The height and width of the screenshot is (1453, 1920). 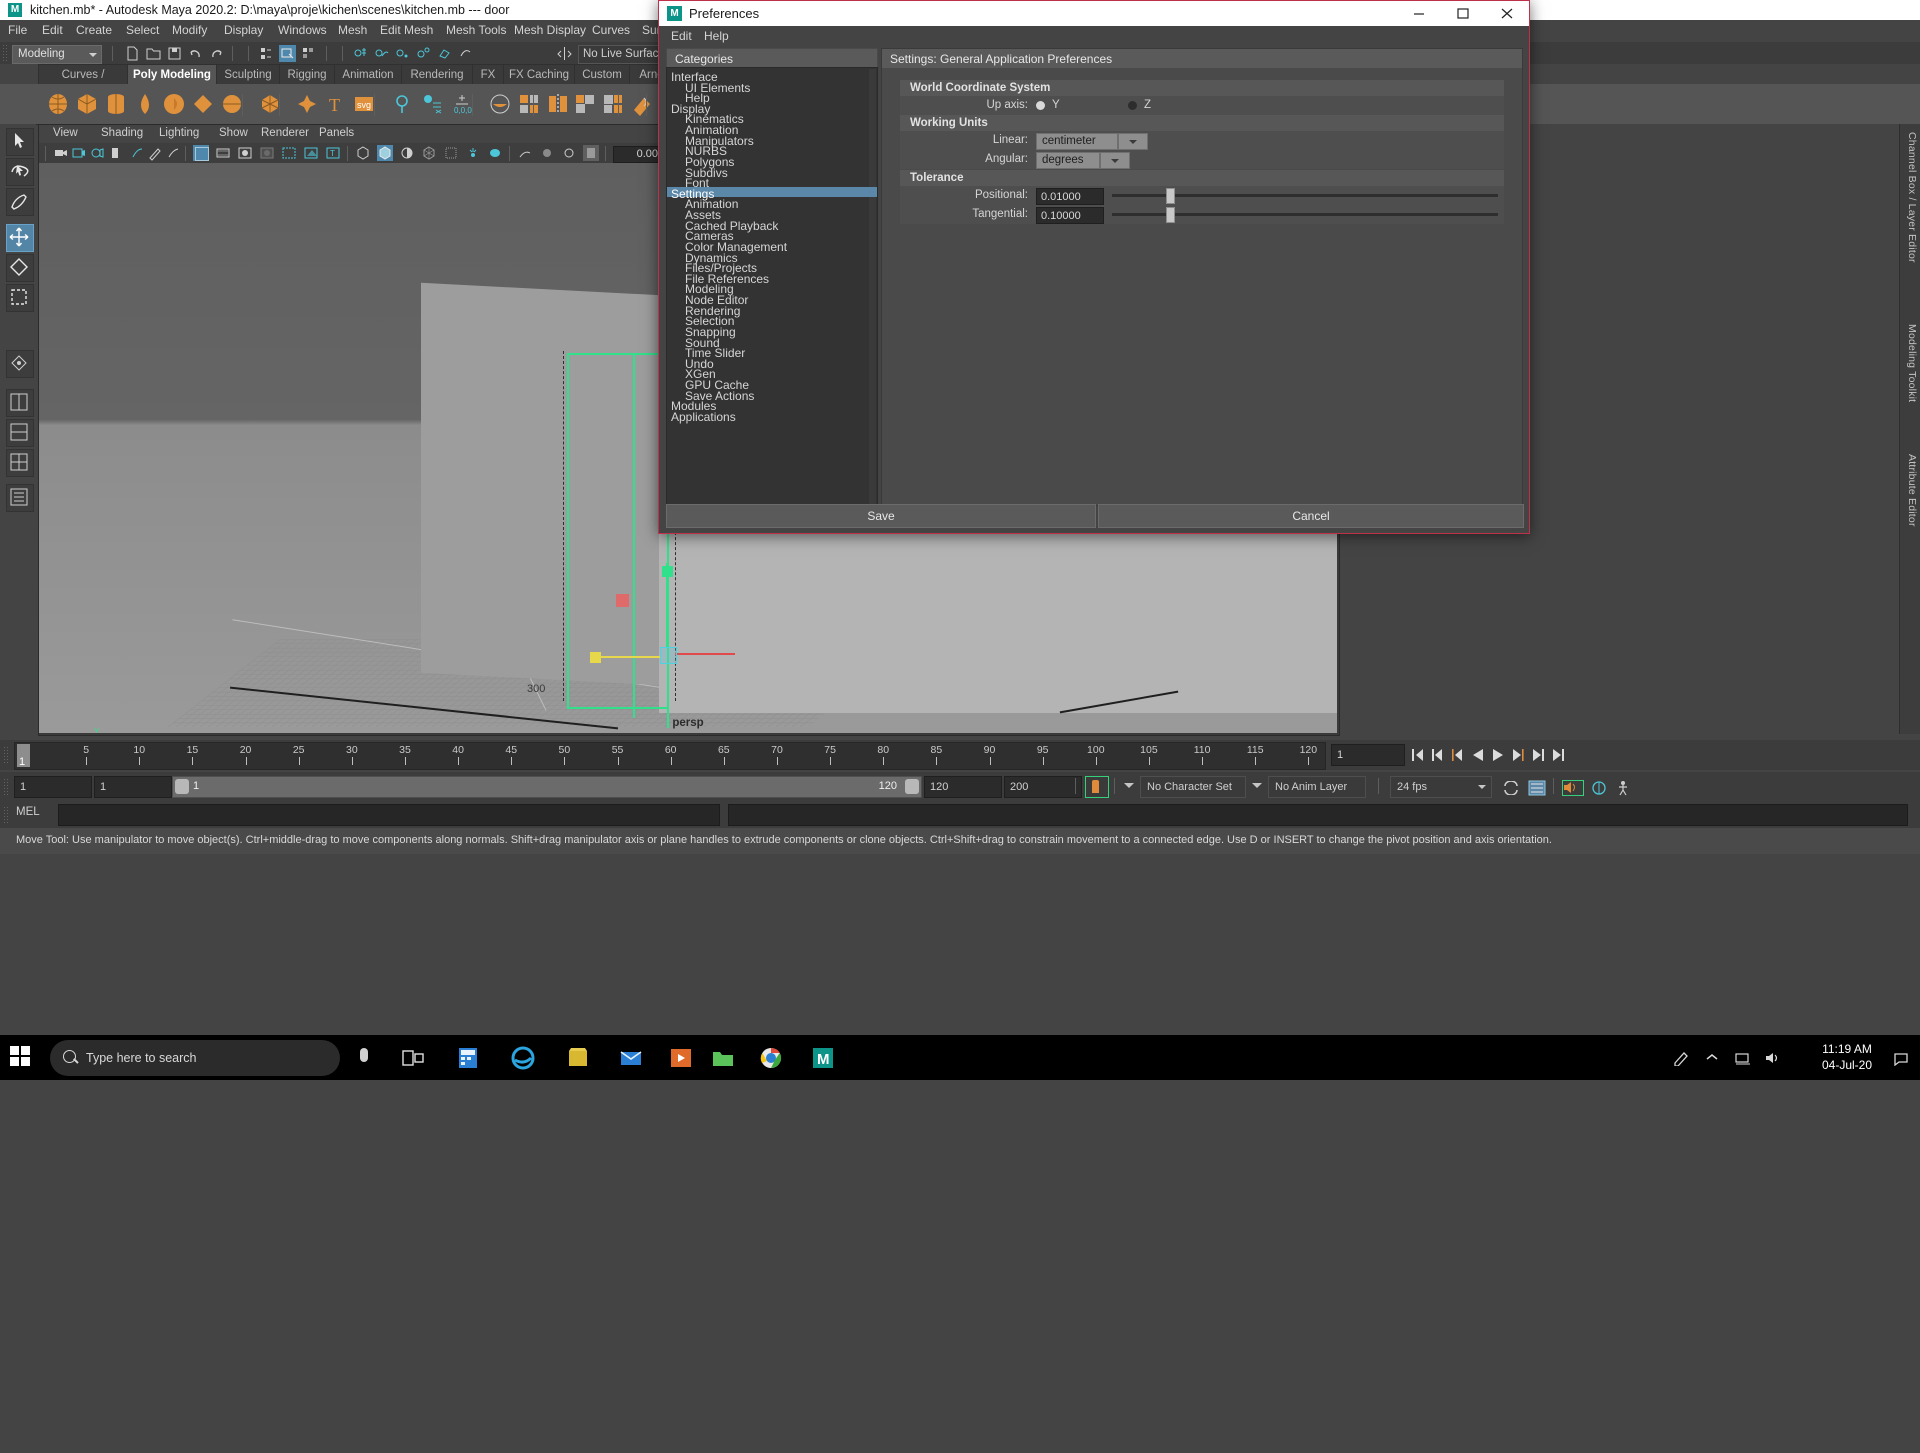 I want to click on last-tool-button, so click(x=20, y=364).